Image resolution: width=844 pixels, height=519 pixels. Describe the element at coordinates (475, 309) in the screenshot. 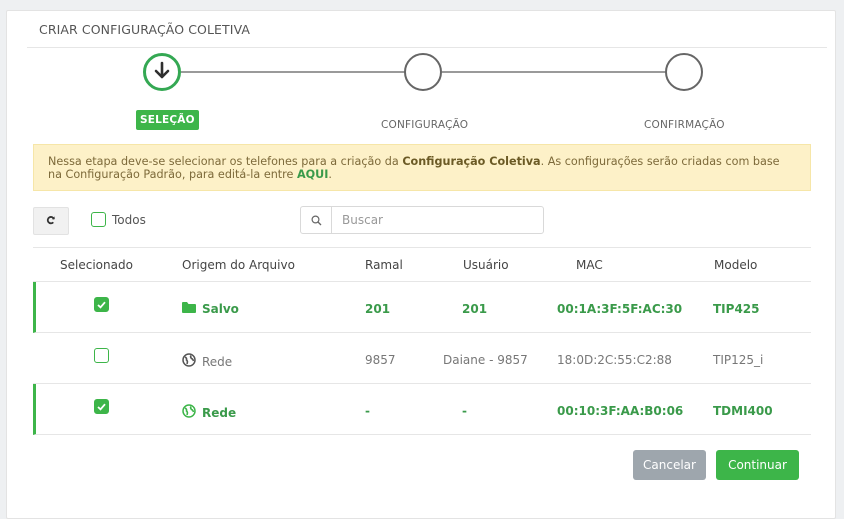

I see `usuario-cell: 201` at that location.